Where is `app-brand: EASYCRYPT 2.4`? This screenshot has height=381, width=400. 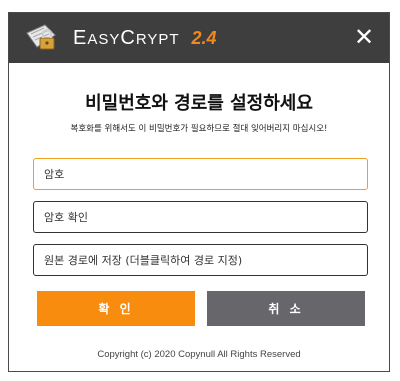 app-brand: EASYCRYPT 2.4 is located at coordinates (145, 39).